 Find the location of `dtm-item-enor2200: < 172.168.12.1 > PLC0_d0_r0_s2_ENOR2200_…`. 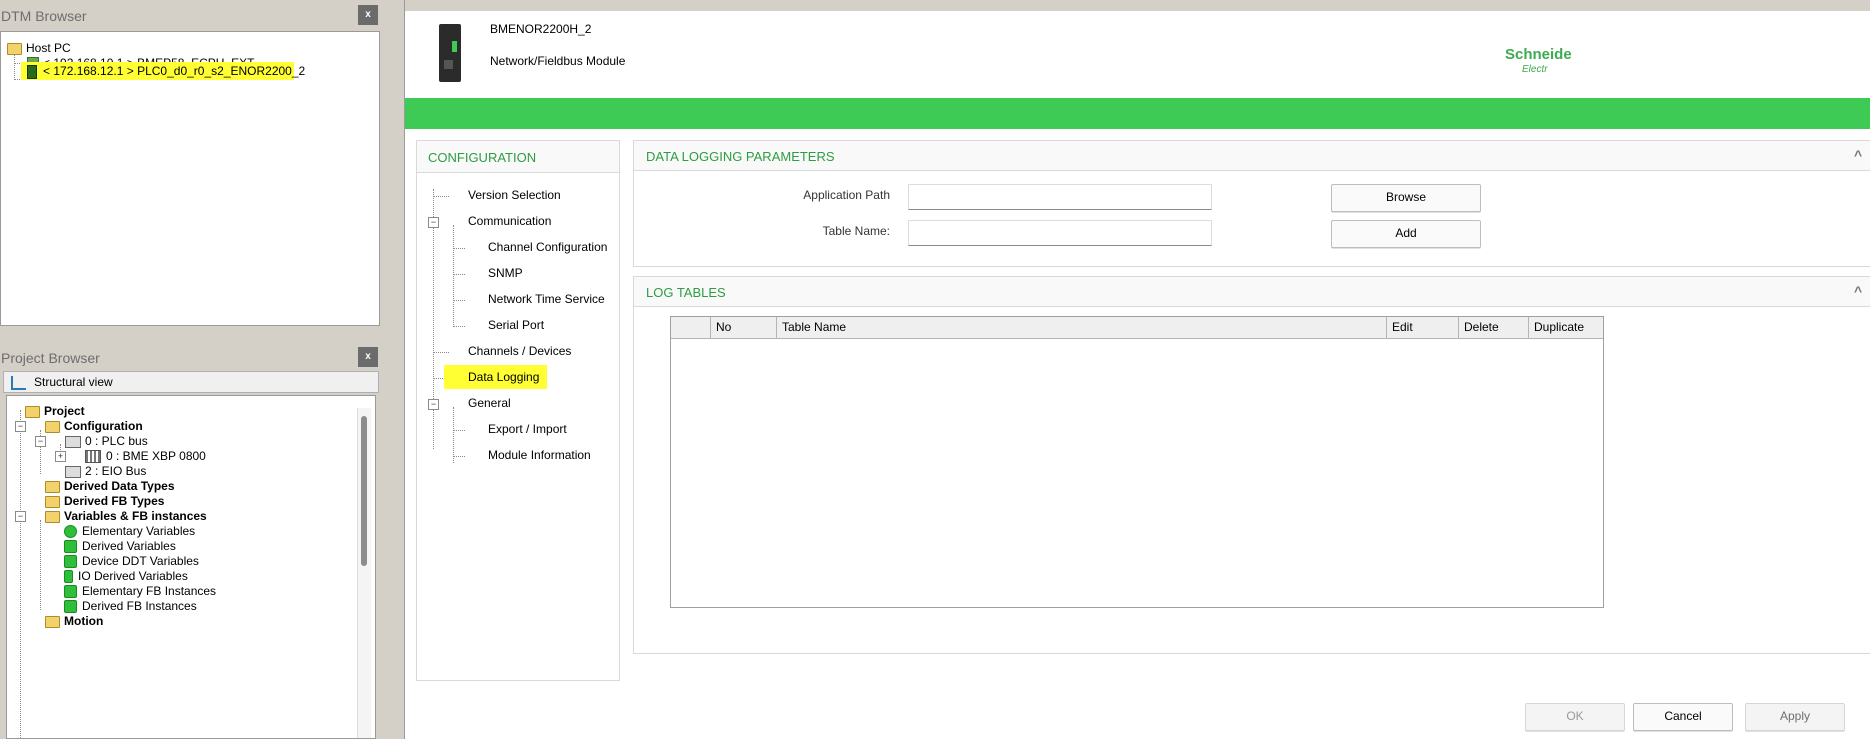

dtm-item-enor2200: < 172.168.12.1 > PLC0_d0_r0_s2_ENOR2200_… is located at coordinates (166, 71).